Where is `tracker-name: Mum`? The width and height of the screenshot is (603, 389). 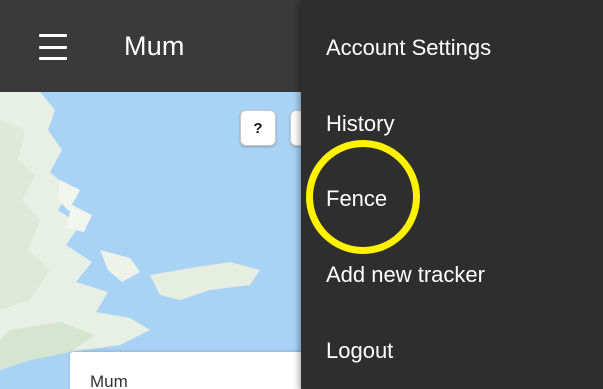
tracker-name: Mum is located at coordinates (109, 380).